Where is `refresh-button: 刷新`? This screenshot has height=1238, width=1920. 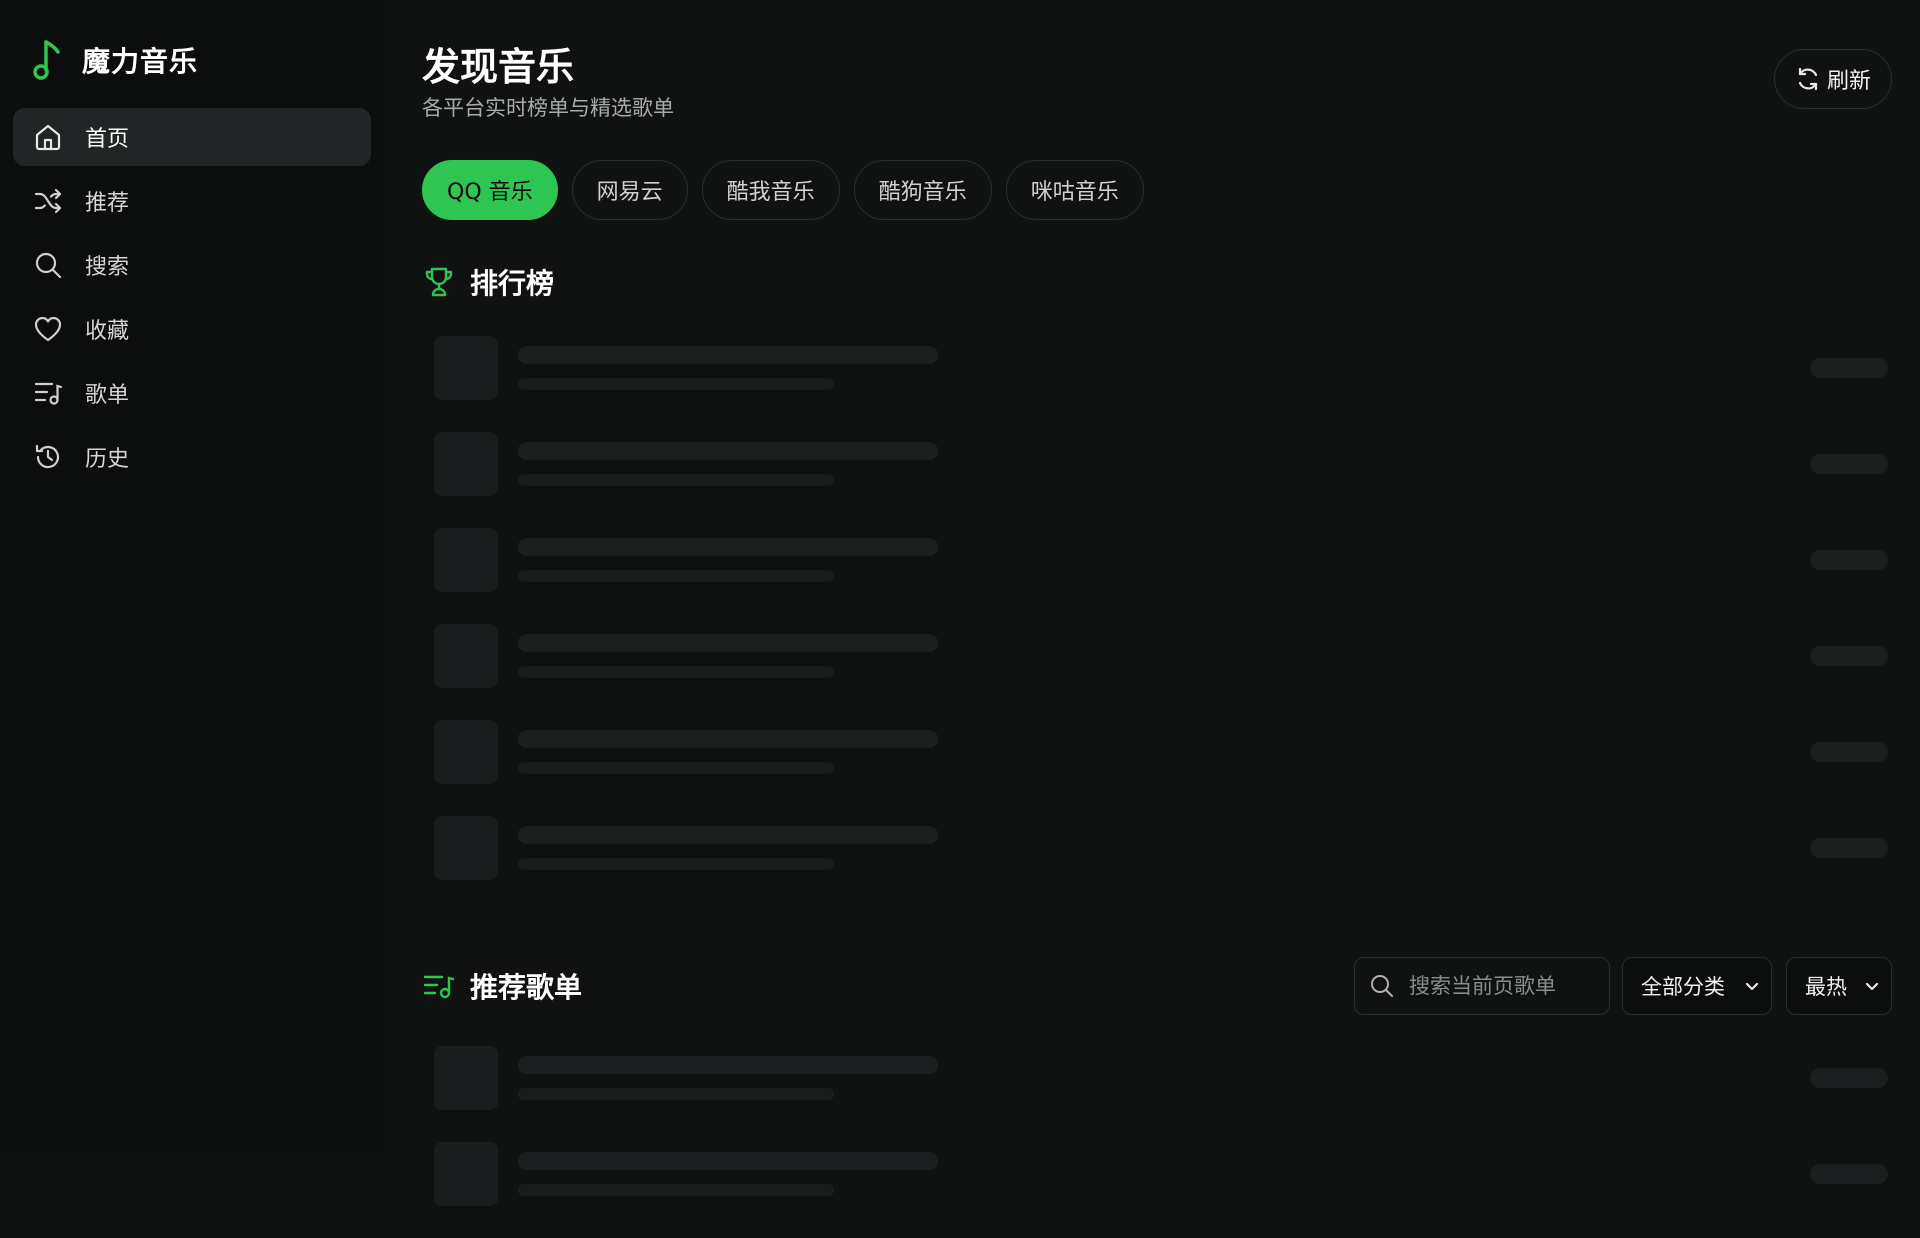 refresh-button: 刷新 is located at coordinates (1833, 79).